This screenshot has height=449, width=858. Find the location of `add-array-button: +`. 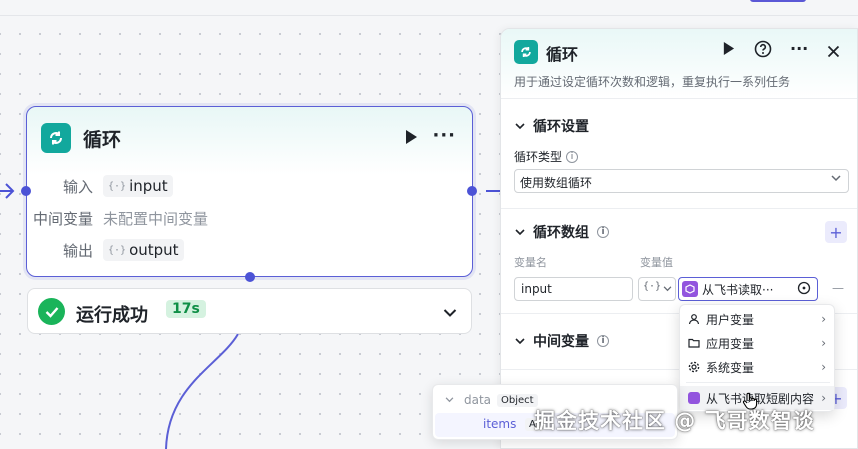

add-array-button: + is located at coordinates (836, 232).